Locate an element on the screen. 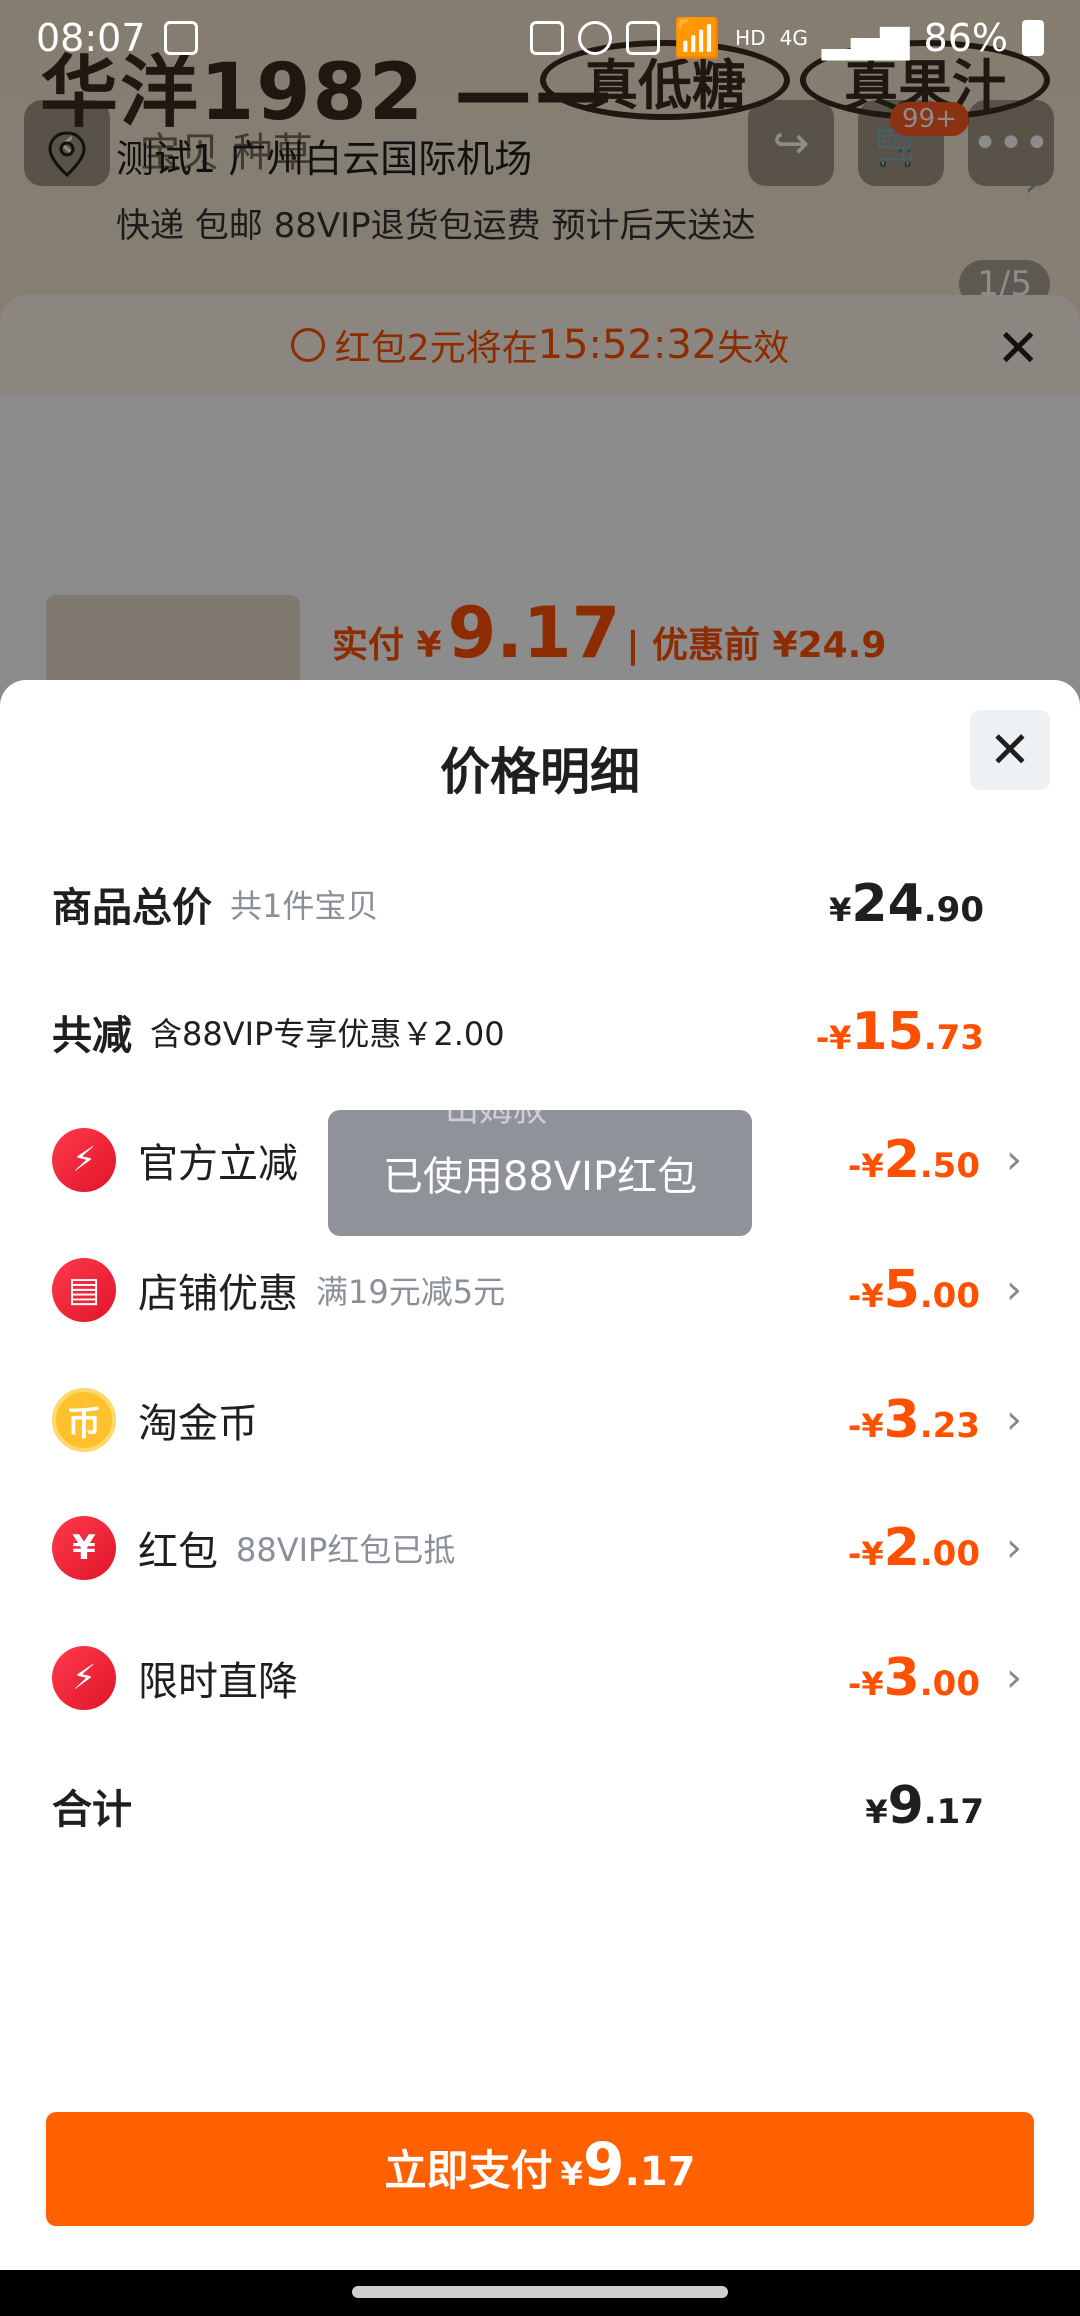  row-amount: - ¥15.73 is located at coordinates (900, 1032).